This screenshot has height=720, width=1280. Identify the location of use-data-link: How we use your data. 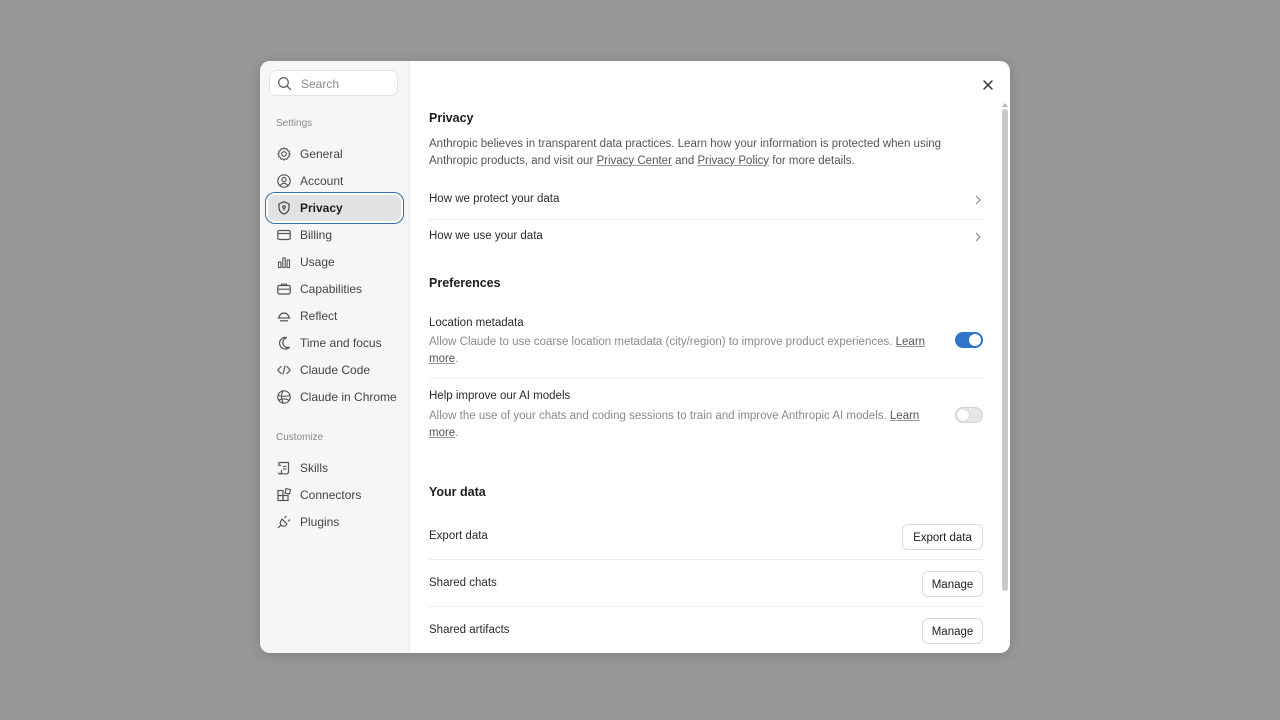
(707, 237).